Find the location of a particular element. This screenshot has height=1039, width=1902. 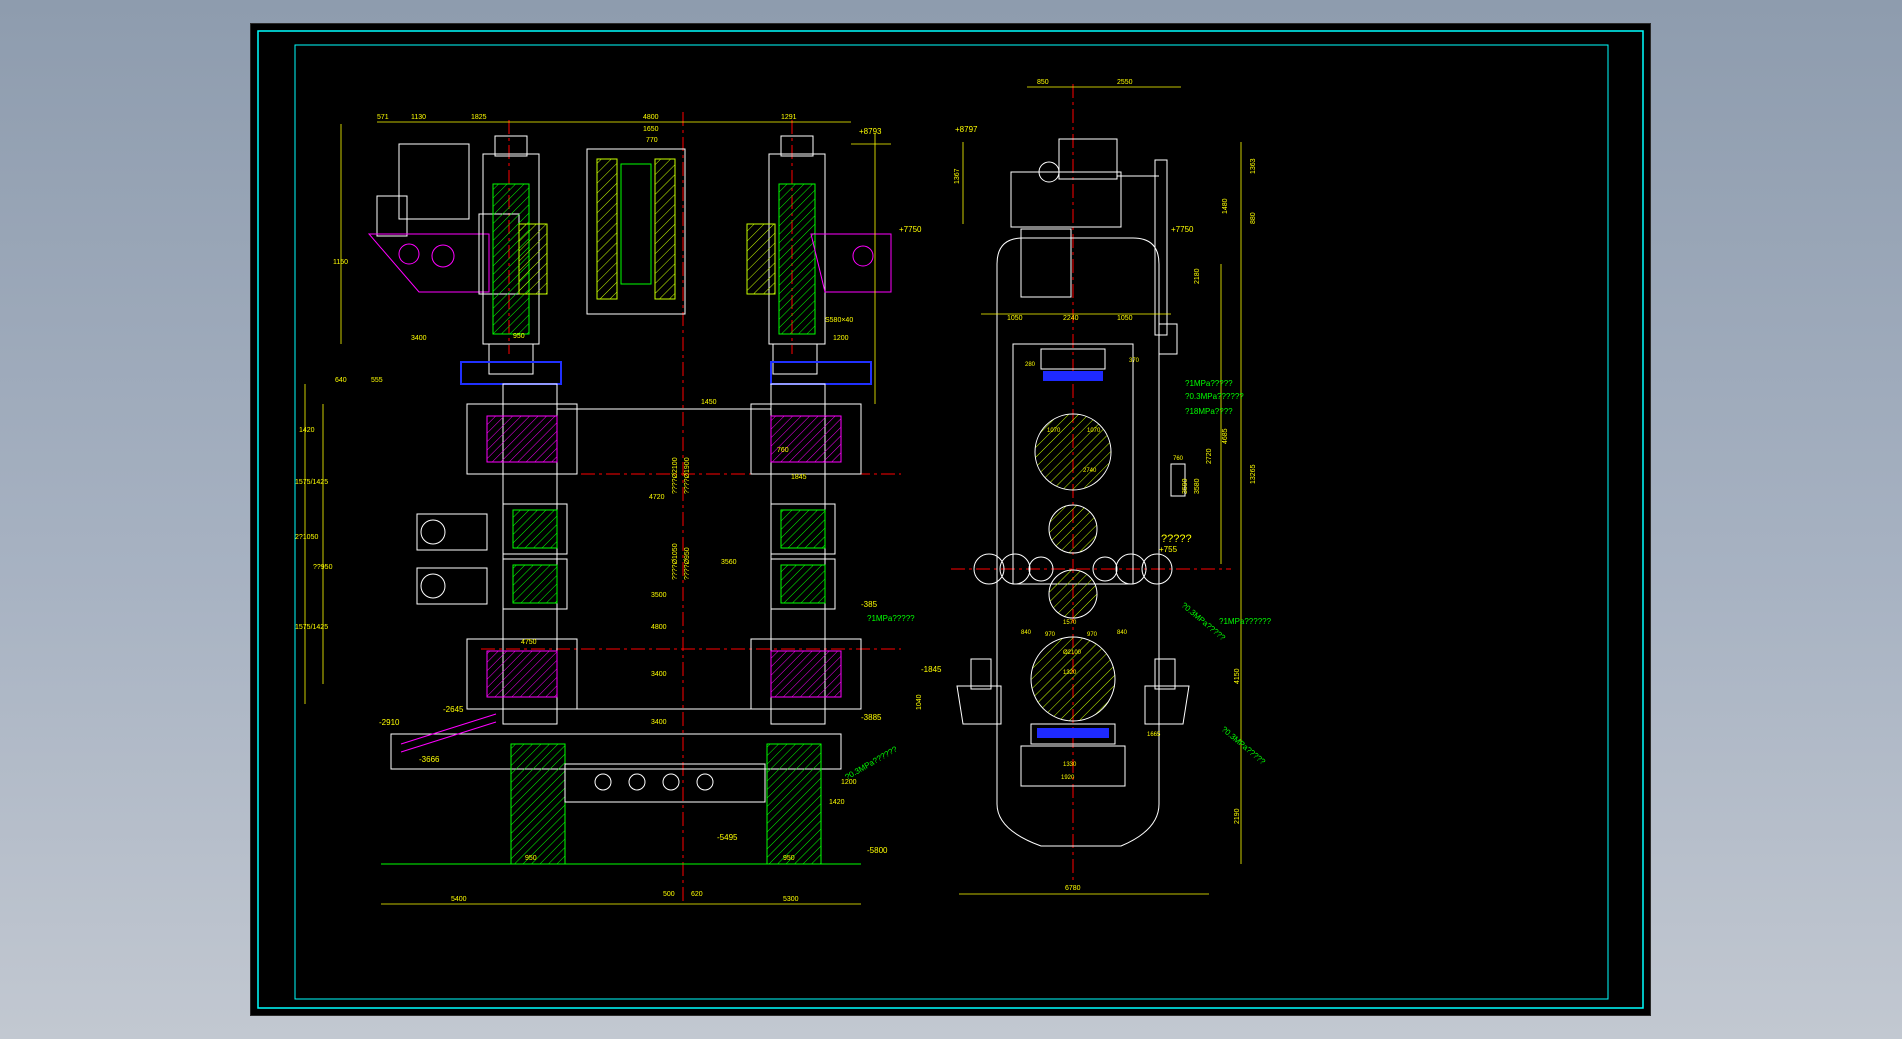

side-width-1050-left: 1050 is located at coordinates (1015, 318).